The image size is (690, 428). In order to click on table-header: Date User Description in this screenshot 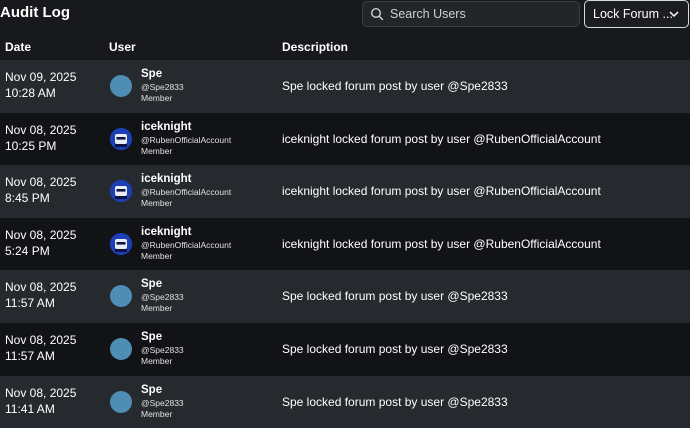, I will do `click(345, 47)`.